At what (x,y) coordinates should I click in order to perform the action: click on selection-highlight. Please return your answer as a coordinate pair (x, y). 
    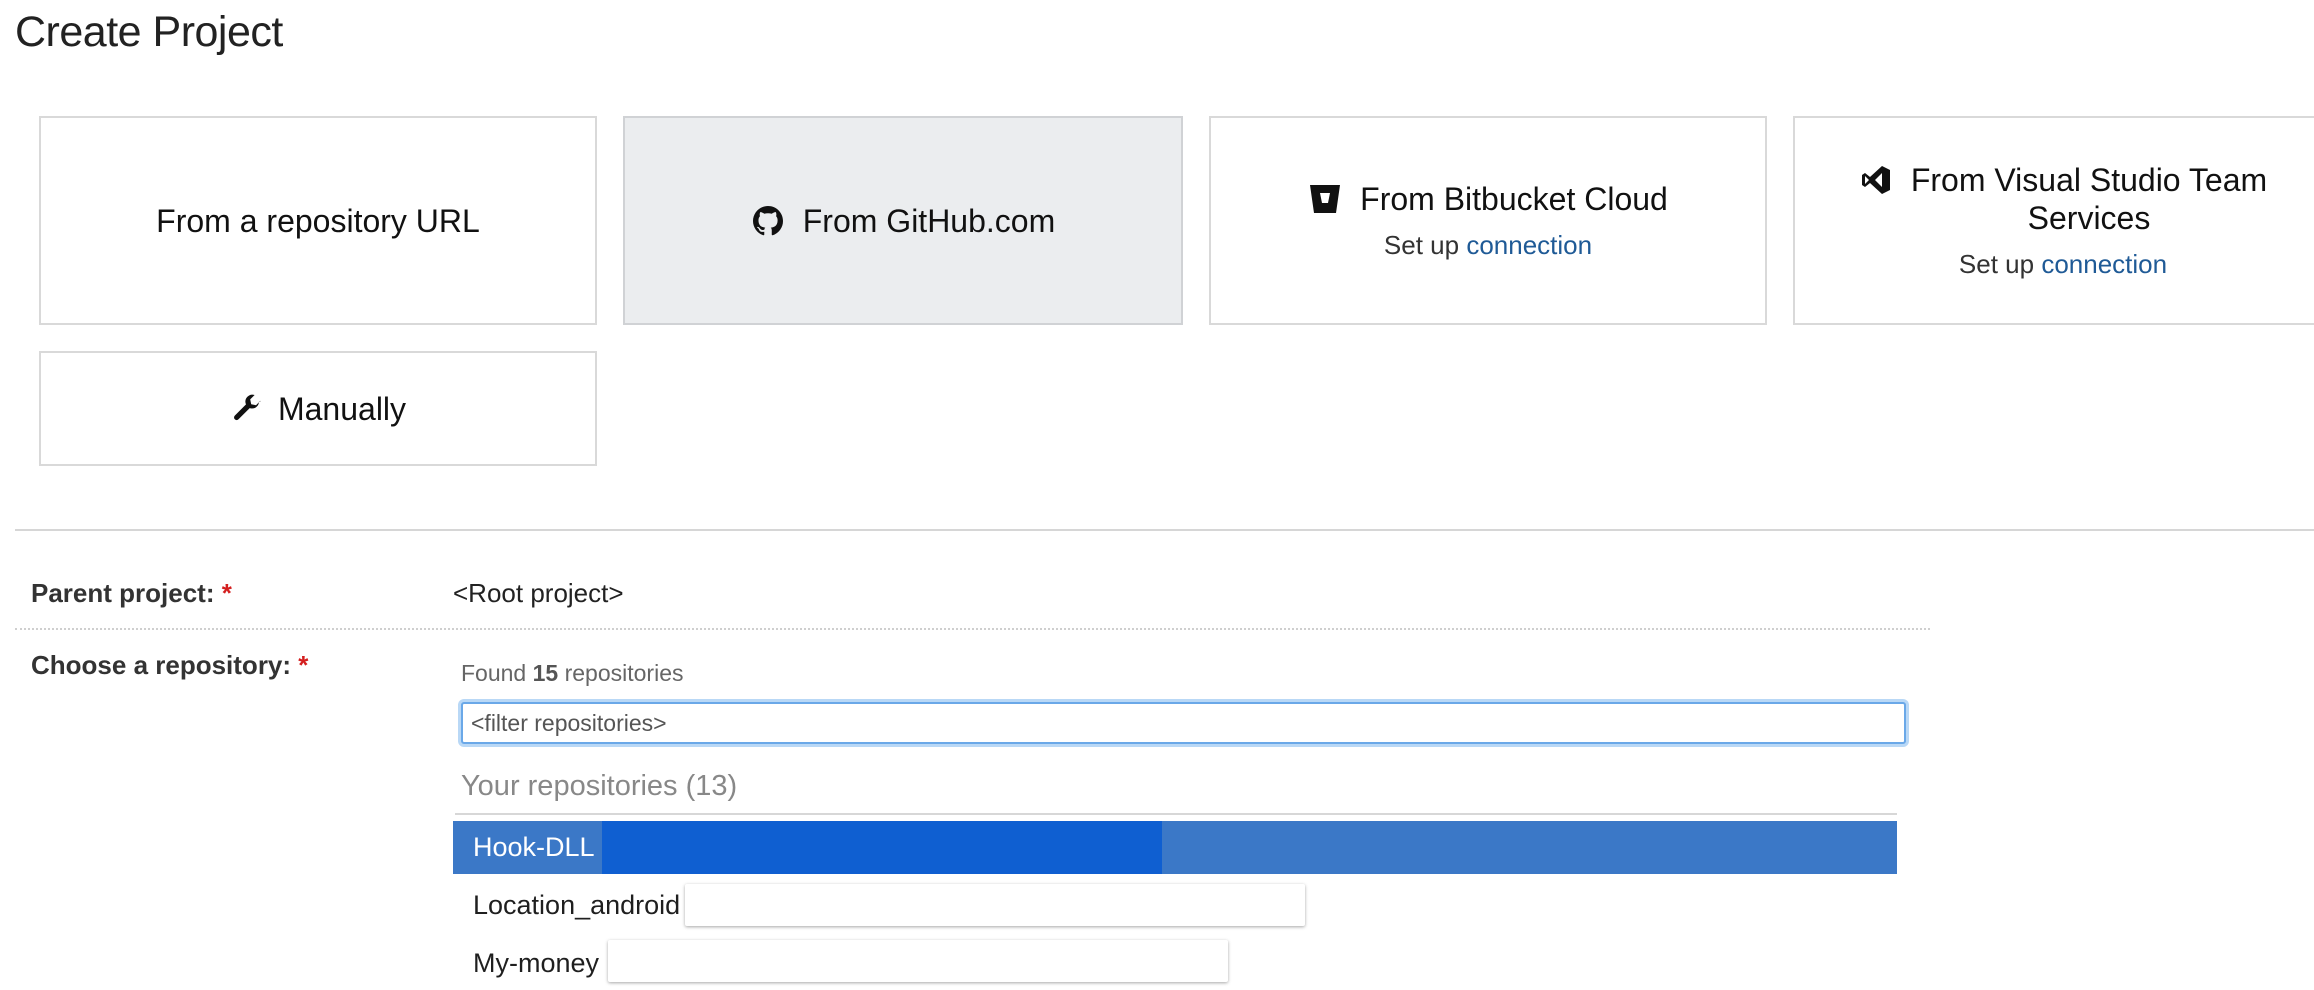
    Looking at the image, I should click on (882, 847).